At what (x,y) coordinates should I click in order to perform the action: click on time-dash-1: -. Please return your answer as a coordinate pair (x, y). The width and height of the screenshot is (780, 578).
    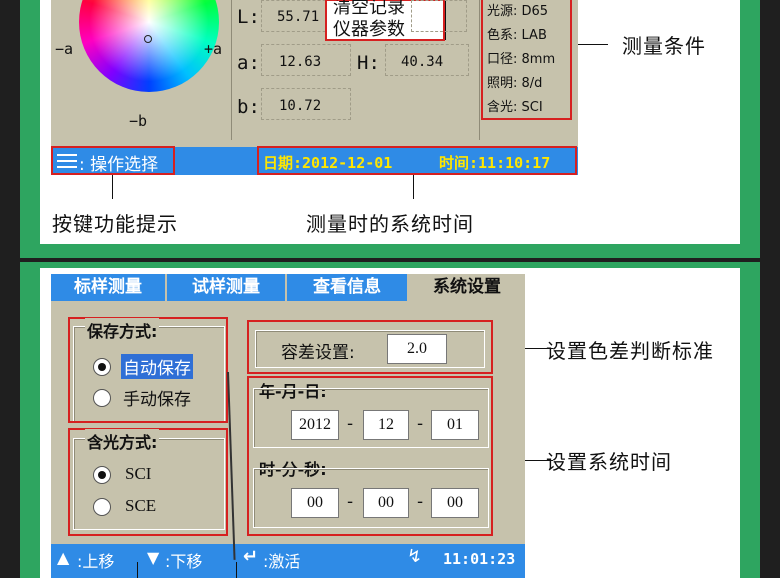
    Looking at the image, I should click on (350, 502).